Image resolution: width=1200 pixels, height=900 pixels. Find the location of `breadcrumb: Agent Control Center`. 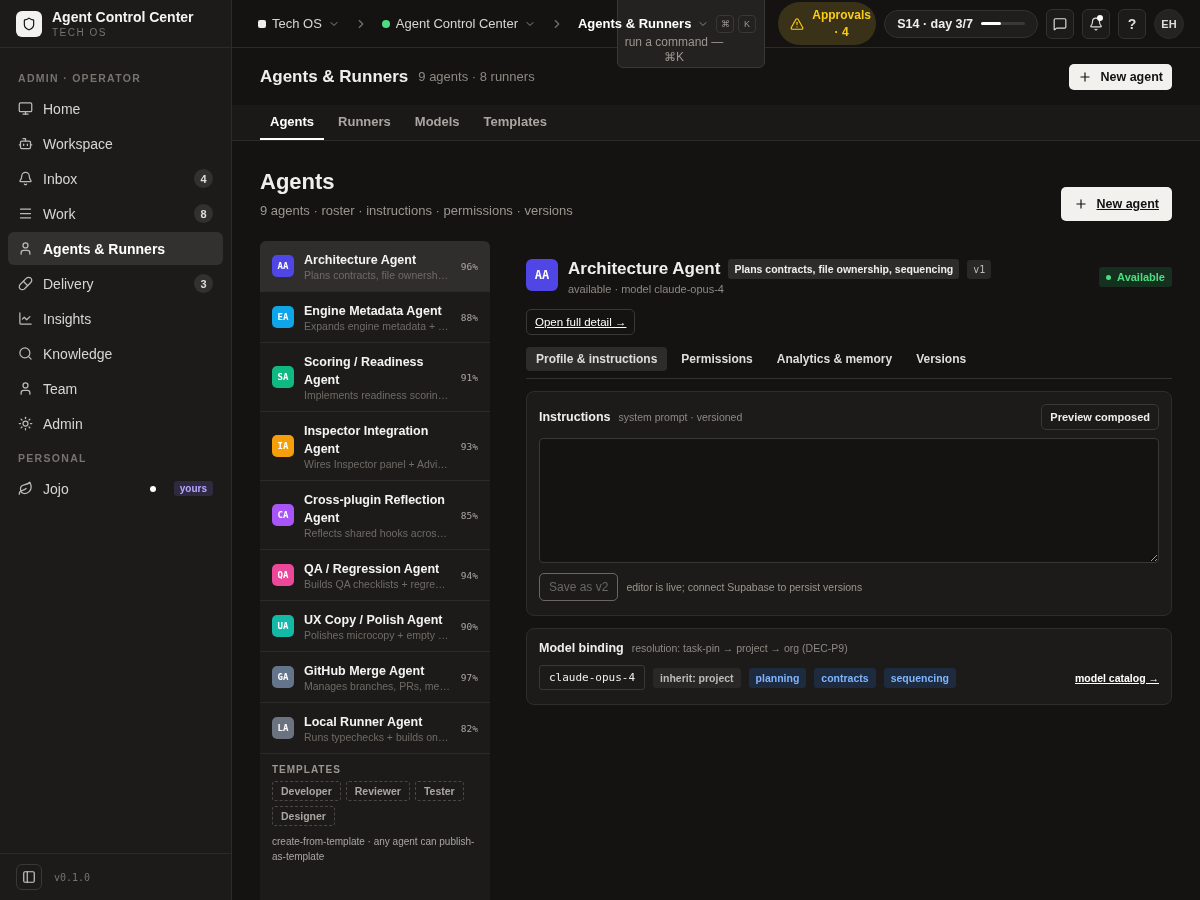

breadcrumb: Agent Control Center is located at coordinates (458, 23).